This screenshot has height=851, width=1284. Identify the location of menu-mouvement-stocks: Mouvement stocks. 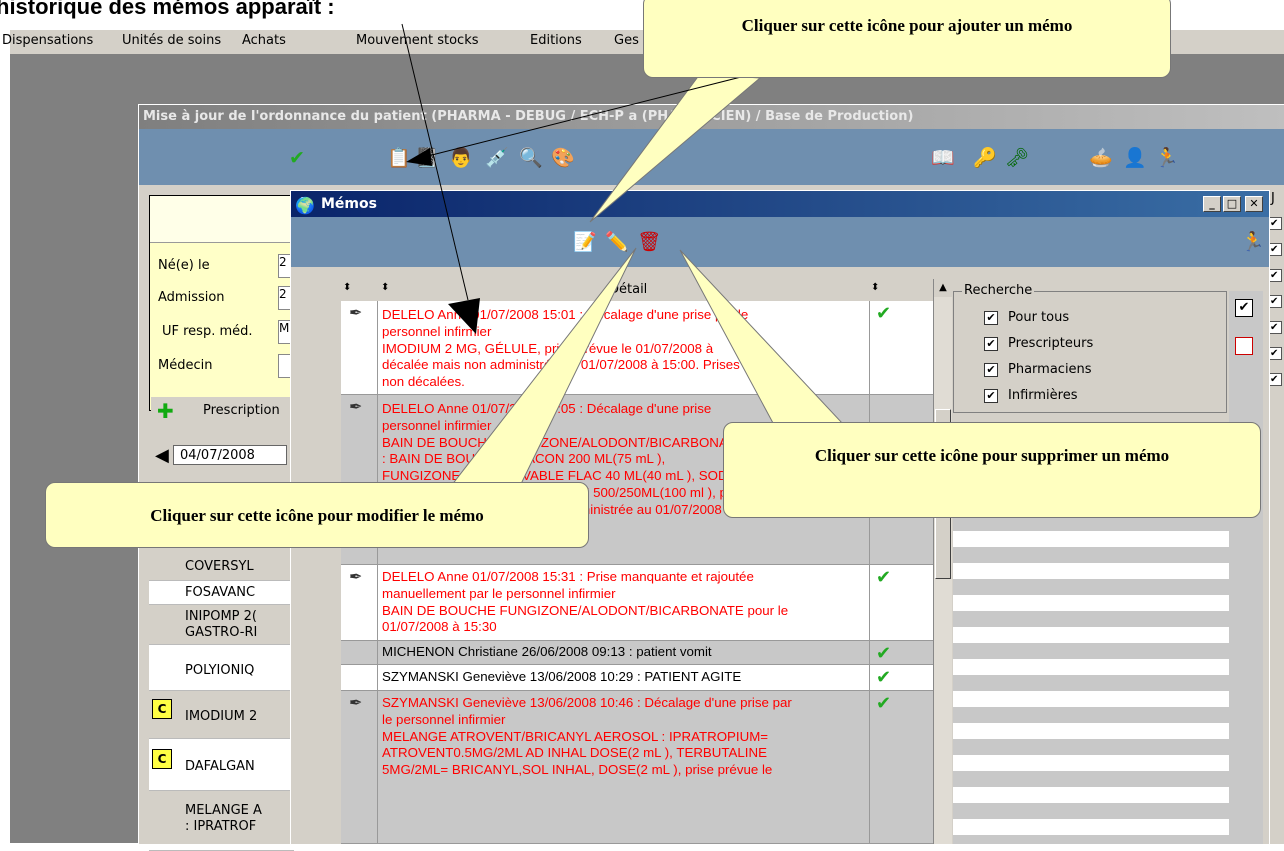
(417, 40).